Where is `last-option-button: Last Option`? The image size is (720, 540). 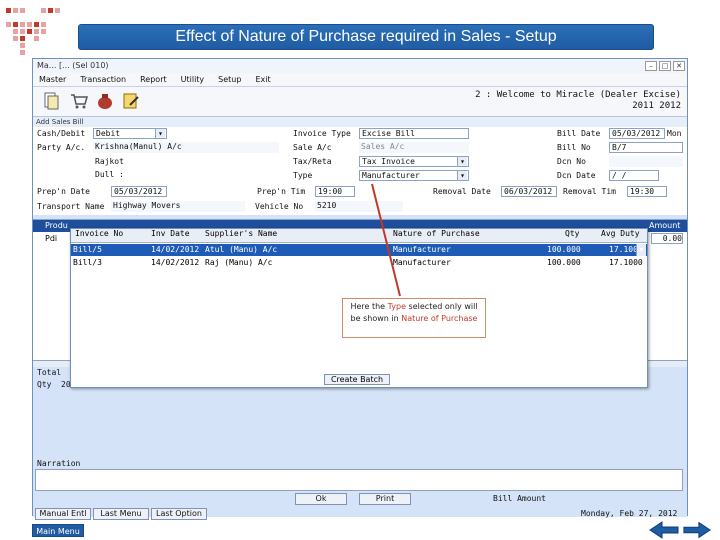 last-option-button: Last Option is located at coordinates (179, 514).